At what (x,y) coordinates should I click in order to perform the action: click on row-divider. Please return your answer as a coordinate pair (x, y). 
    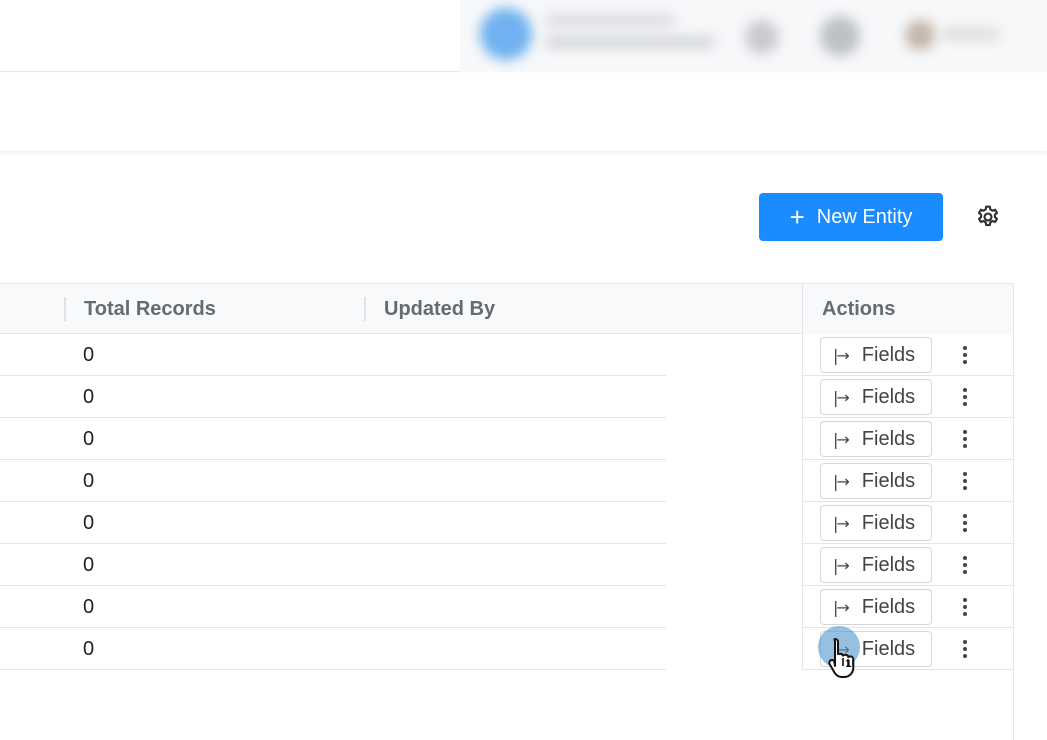
    Looking at the image, I should click on (333, 669).